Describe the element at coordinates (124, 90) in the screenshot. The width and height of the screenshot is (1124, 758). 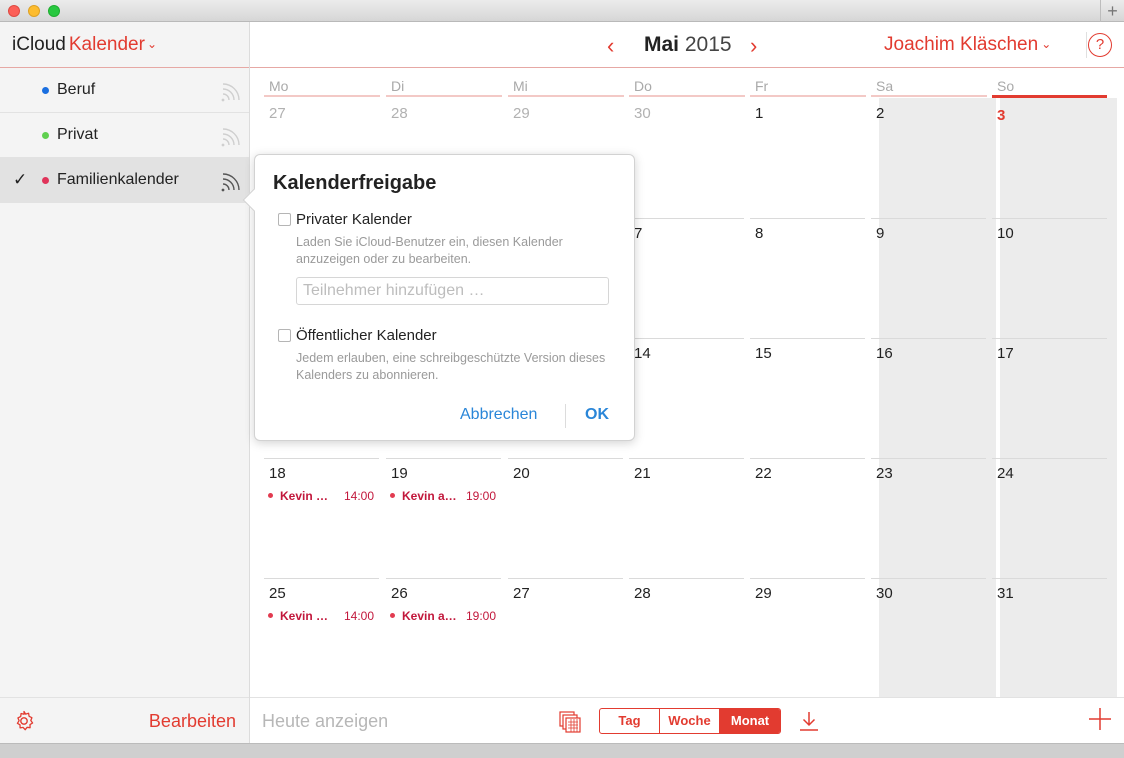
I see `calendar-item-beruf: Beruf` at that location.